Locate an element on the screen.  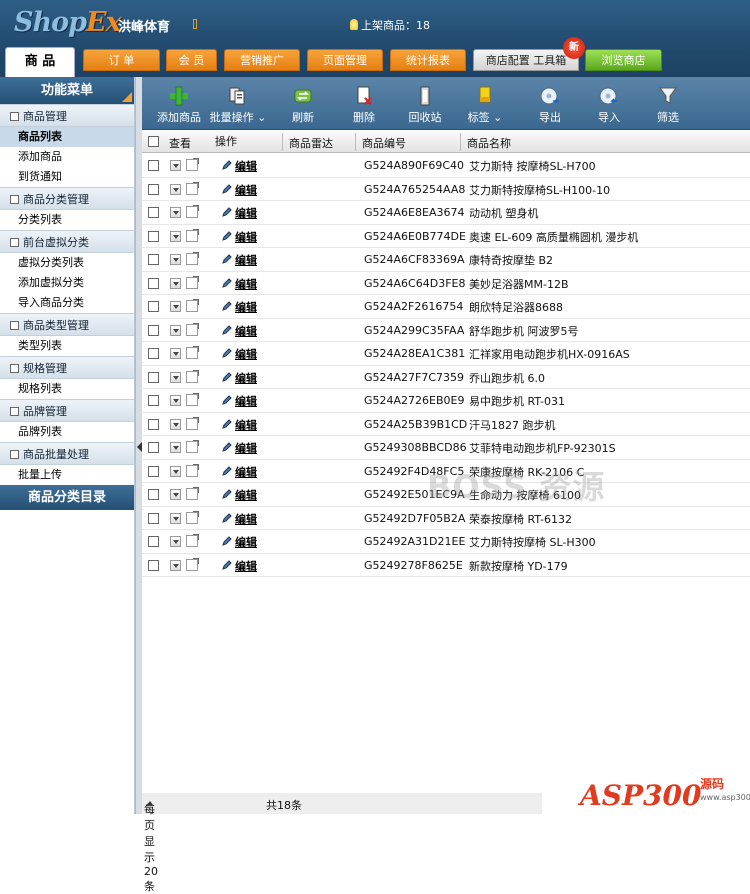
col-radar: 商品雷达 is located at coordinates (311, 143).